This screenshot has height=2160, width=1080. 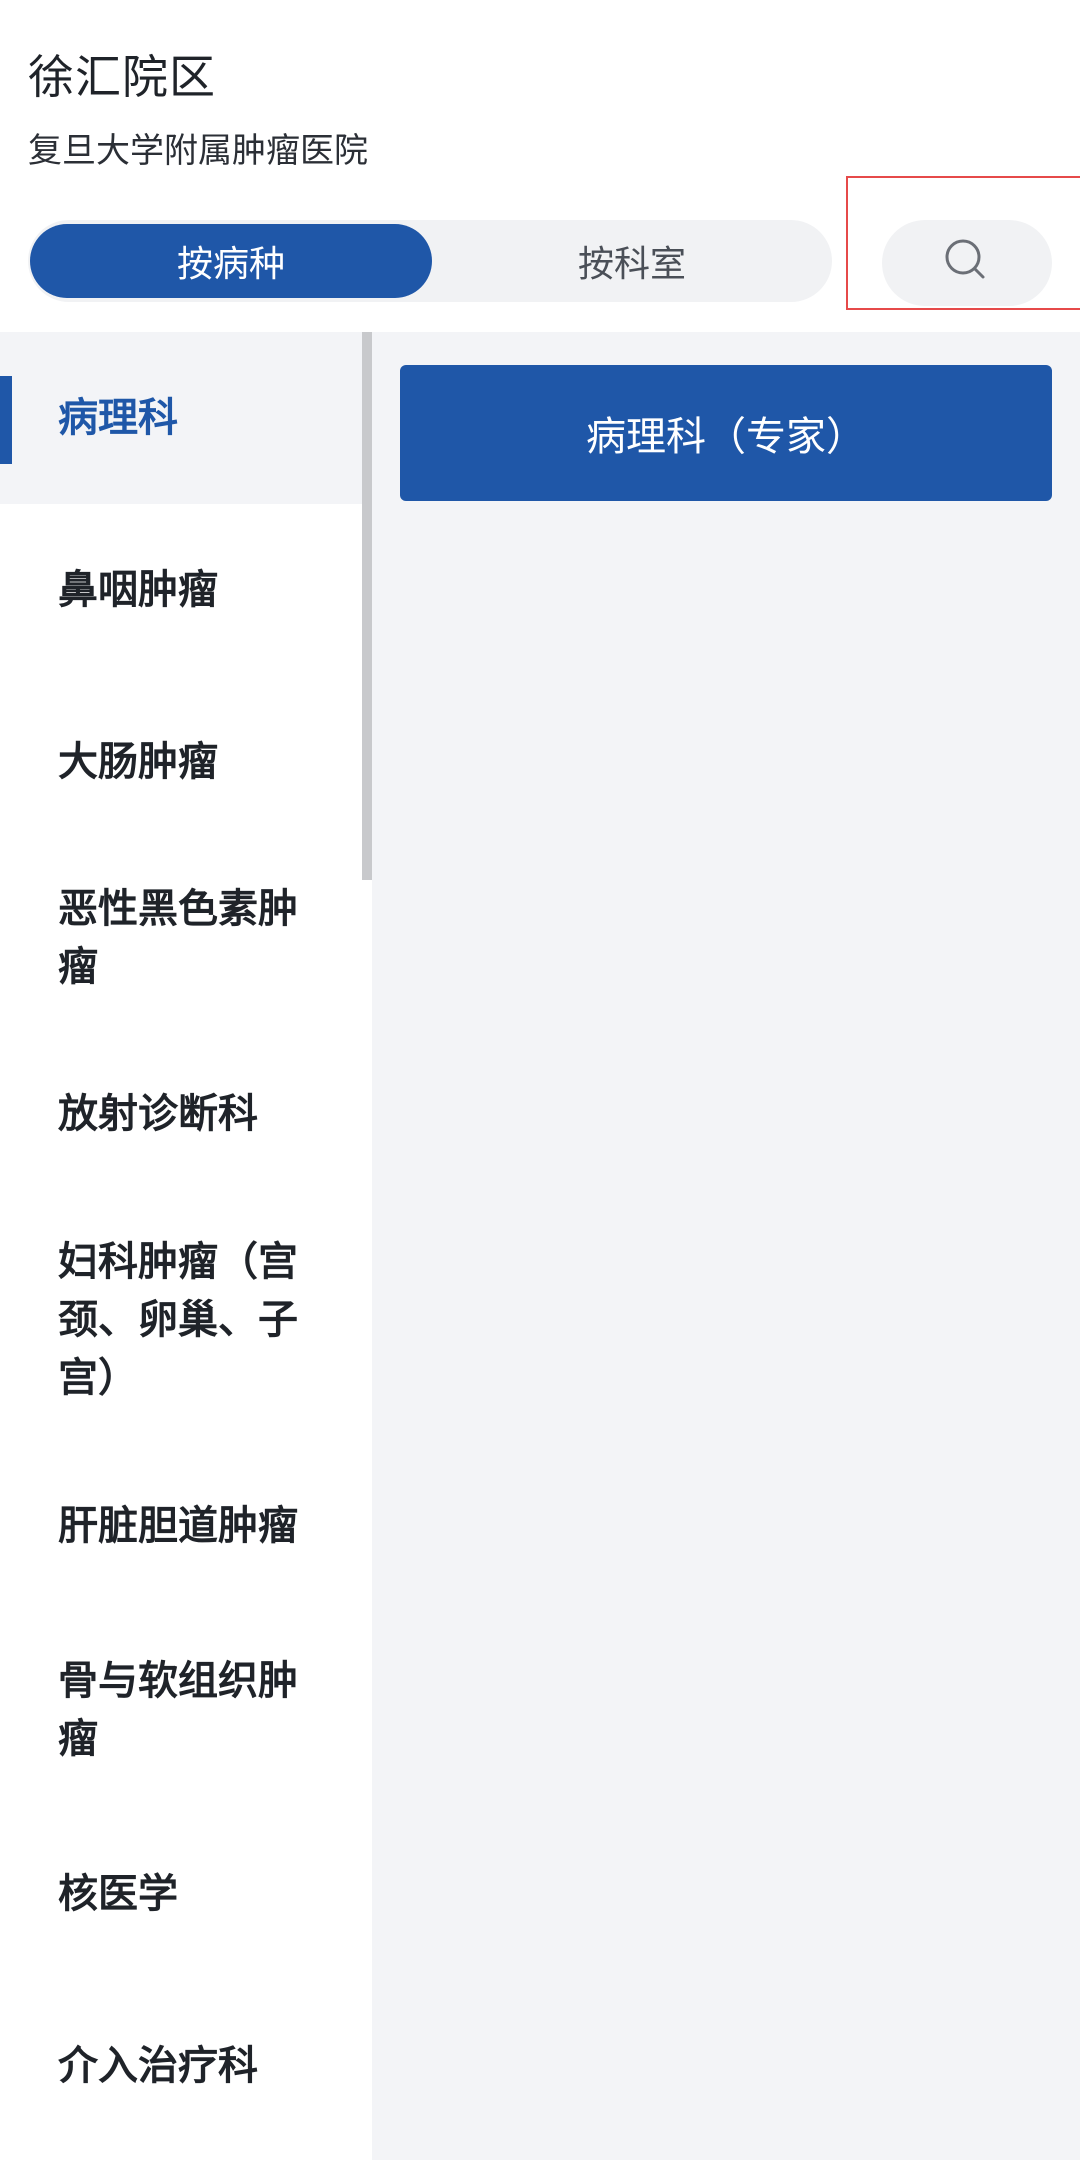 I want to click on department-card: 病理科（专家）, so click(x=726, y=433).